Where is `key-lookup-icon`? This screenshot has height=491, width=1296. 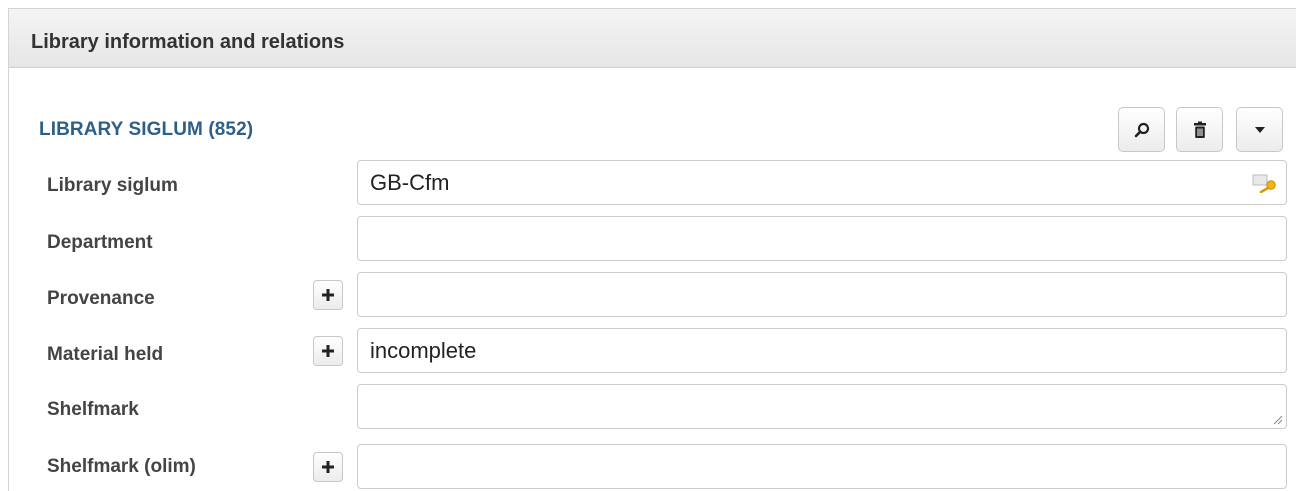 key-lookup-icon is located at coordinates (1265, 183).